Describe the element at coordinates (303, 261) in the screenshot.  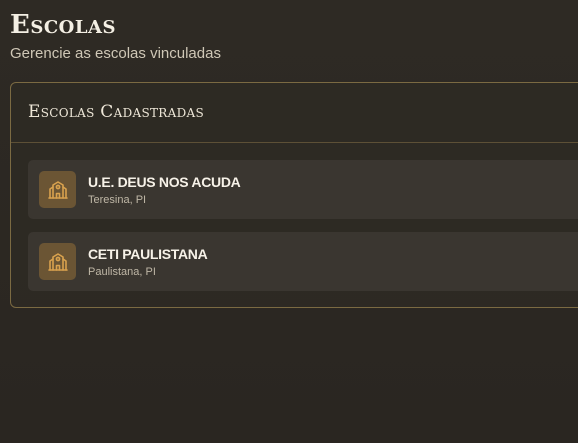
I see `school-list-item: CETI PAULISTANA Paulistana, PI` at that location.